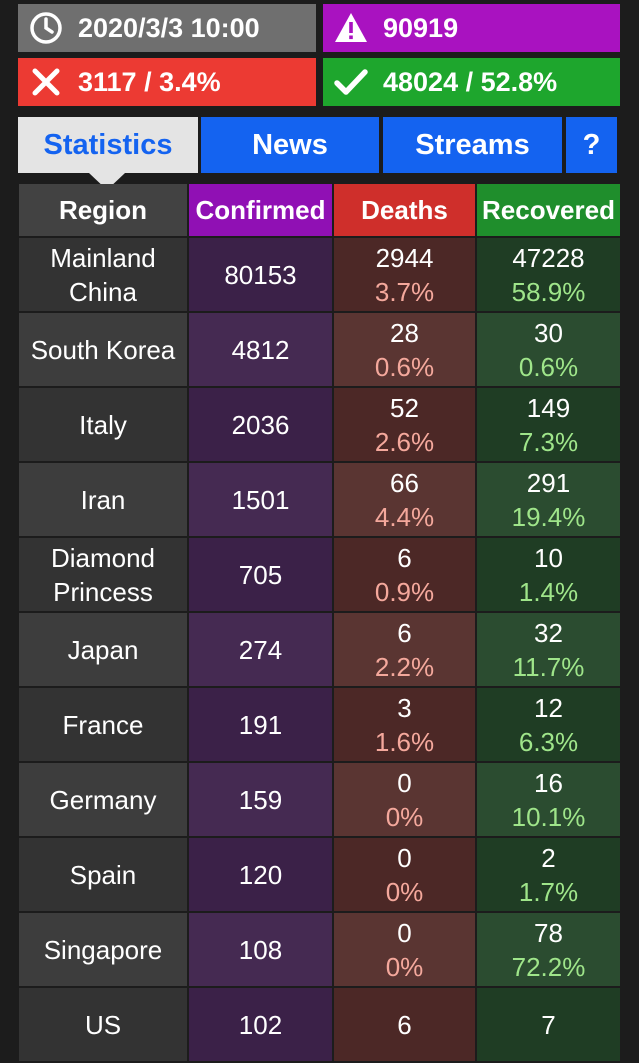 The image size is (639, 1063). Describe the element at coordinates (548, 366) in the screenshot. I see `recovered-percent: 0.6%` at that location.